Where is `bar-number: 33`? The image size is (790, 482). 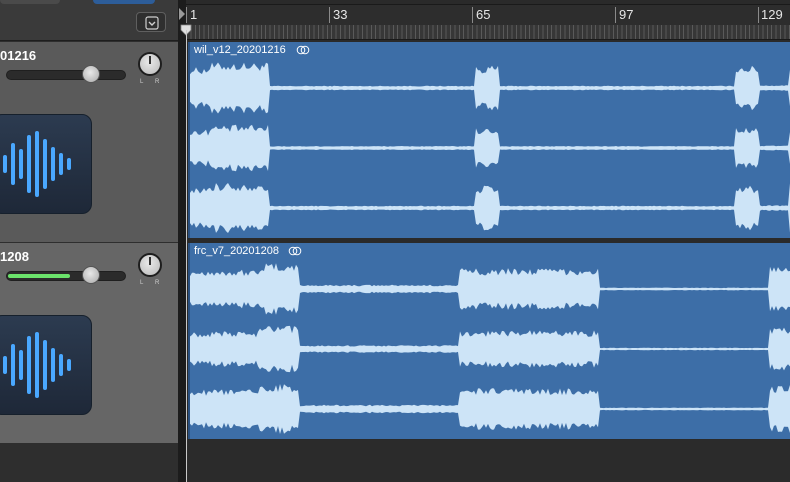
bar-number: 33 is located at coordinates (340, 14).